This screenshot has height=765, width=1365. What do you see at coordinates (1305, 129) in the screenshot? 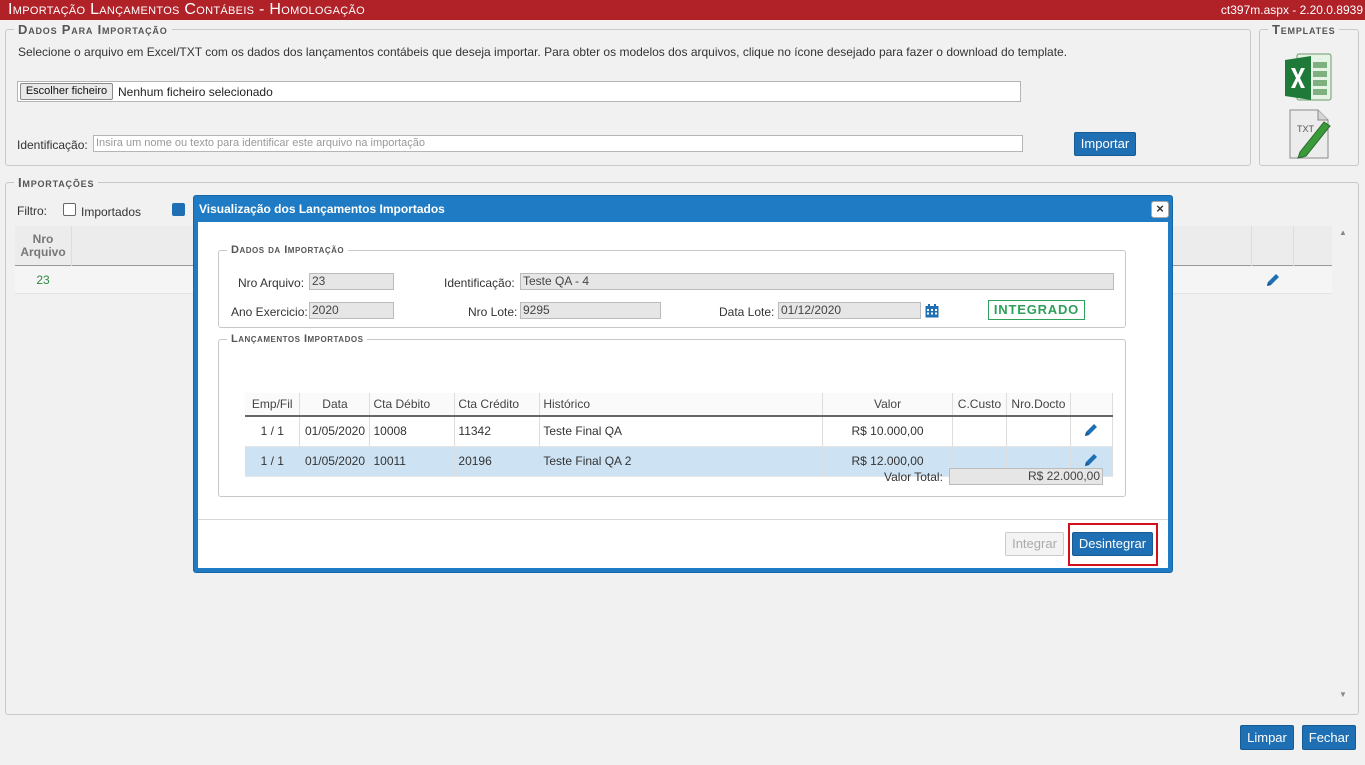
I see `txt-icon-label: TXT` at bounding box center [1305, 129].